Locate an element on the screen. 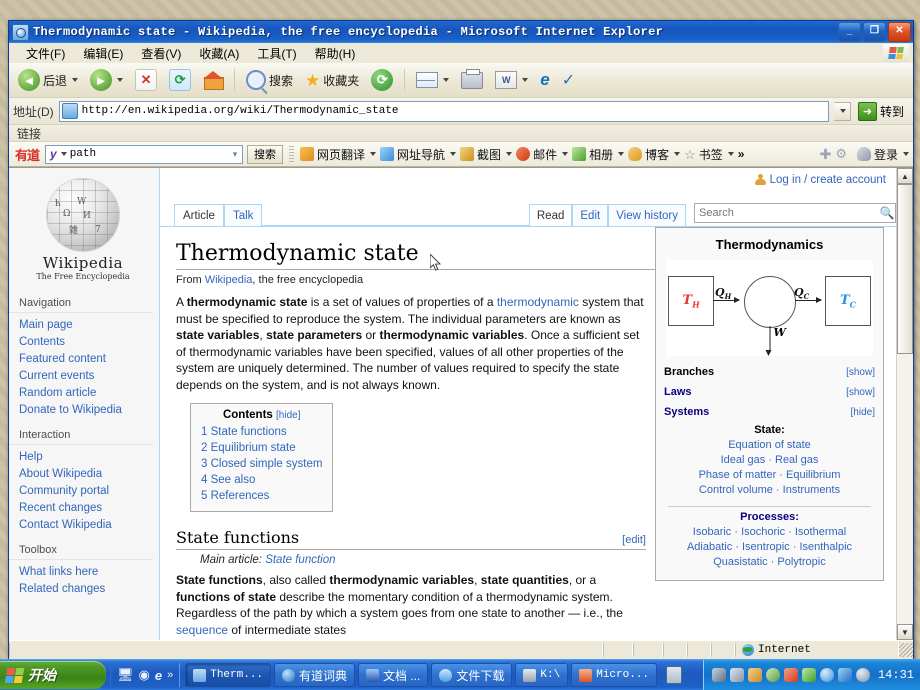 The width and height of the screenshot is (920, 690). youdao-screenshot: 截图 is located at coordinates (486, 154).